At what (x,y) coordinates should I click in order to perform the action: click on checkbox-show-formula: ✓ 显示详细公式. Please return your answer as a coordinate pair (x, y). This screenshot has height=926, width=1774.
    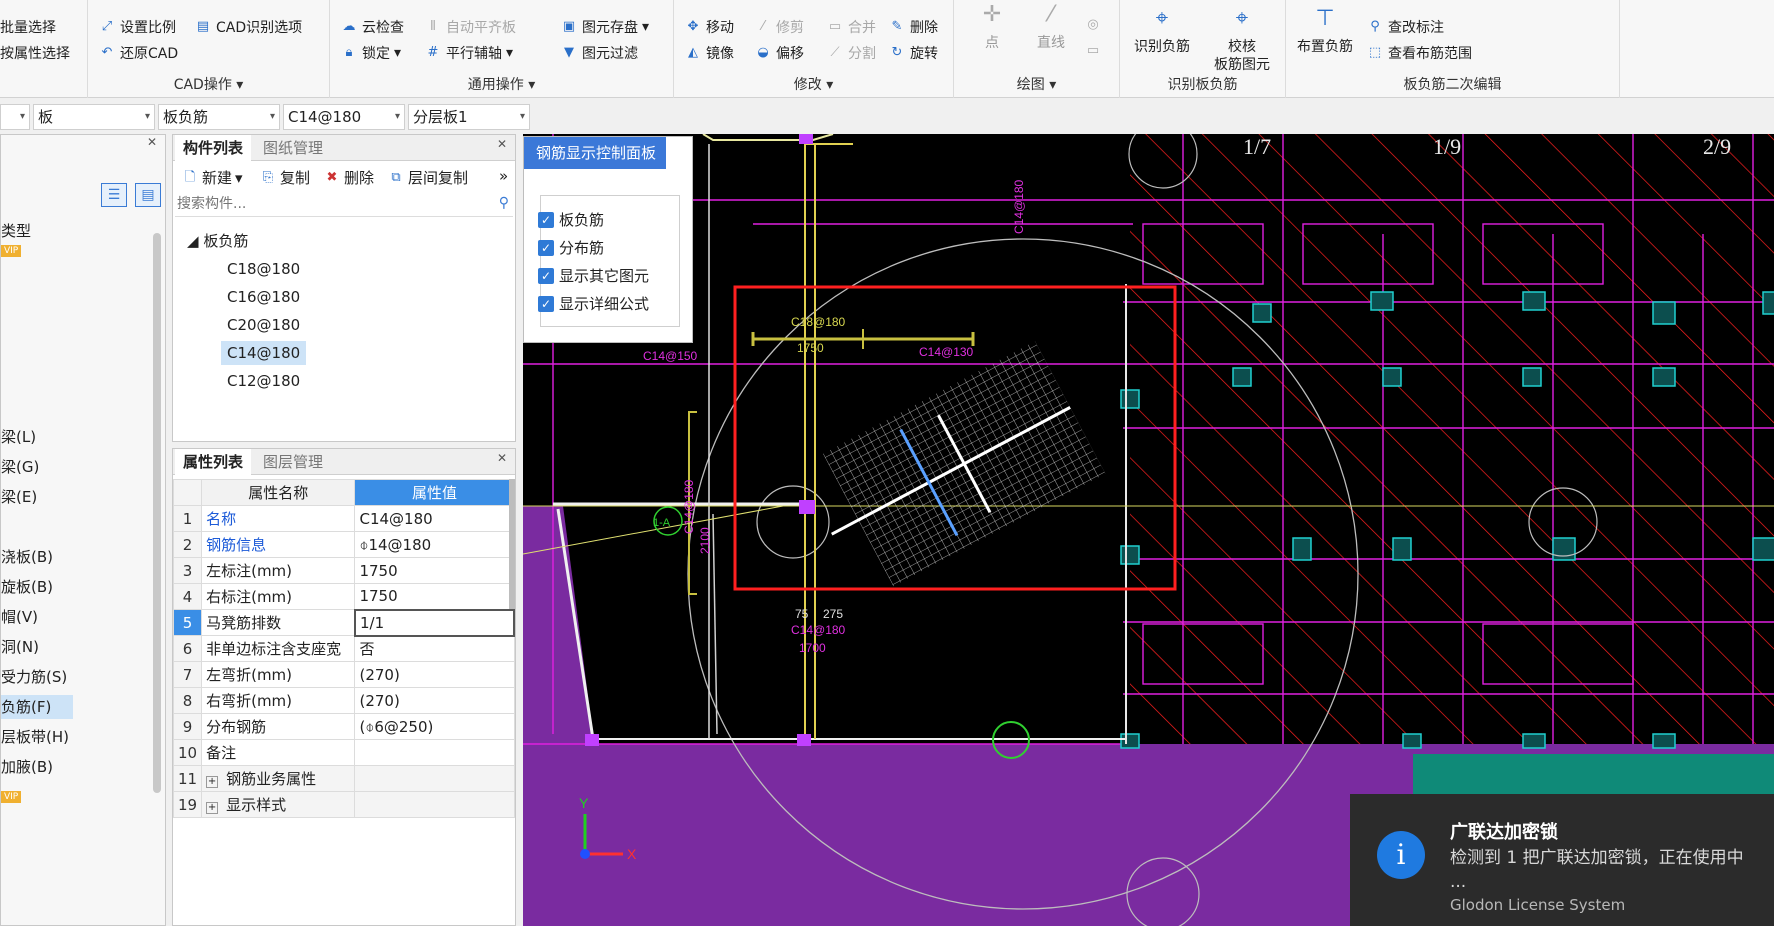
    Looking at the image, I should click on (593, 303).